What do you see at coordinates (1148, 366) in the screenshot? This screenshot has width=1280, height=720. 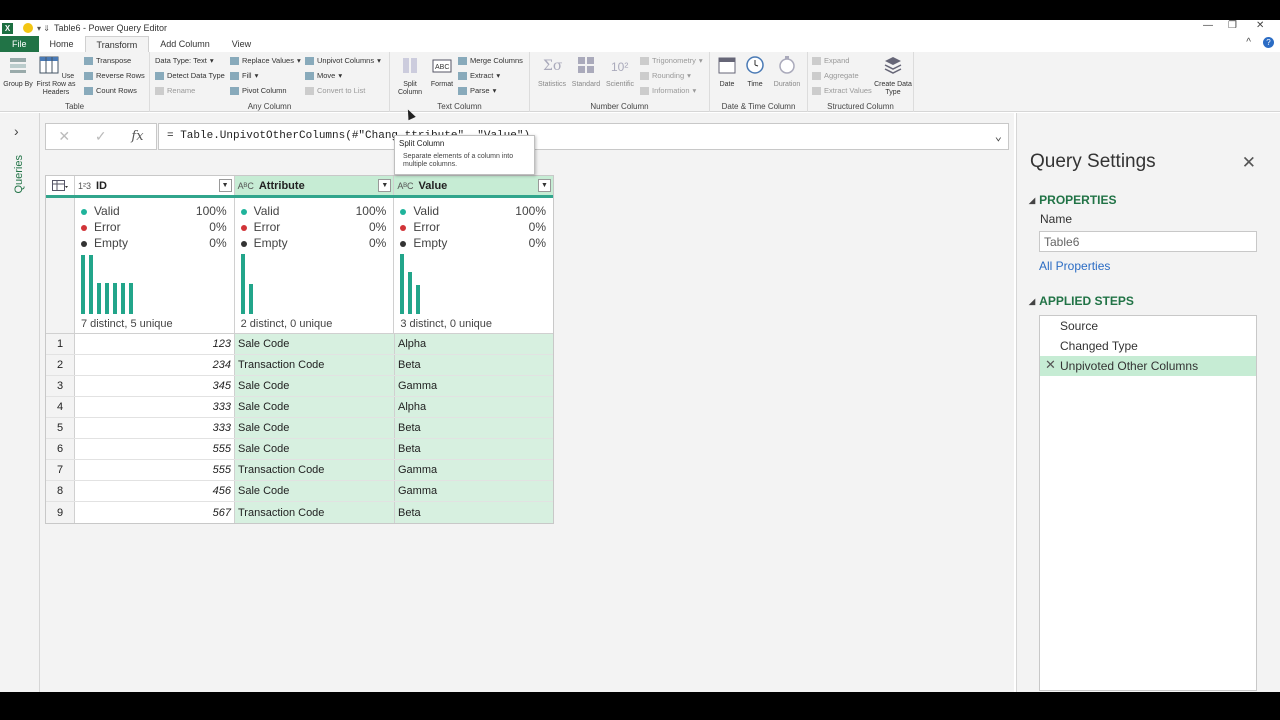 I see `step-unpivoted-other-columns: ✕ Unpivoted Other Columns` at bounding box center [1148, 366].